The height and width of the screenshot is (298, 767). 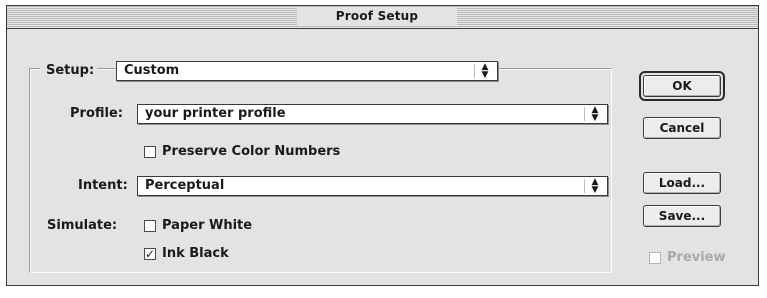 What do you see at coordinates (307, 71) in the screenshot?
I see `setup-popup: Custom ▲ ▼` at bounding box center [307, 71].